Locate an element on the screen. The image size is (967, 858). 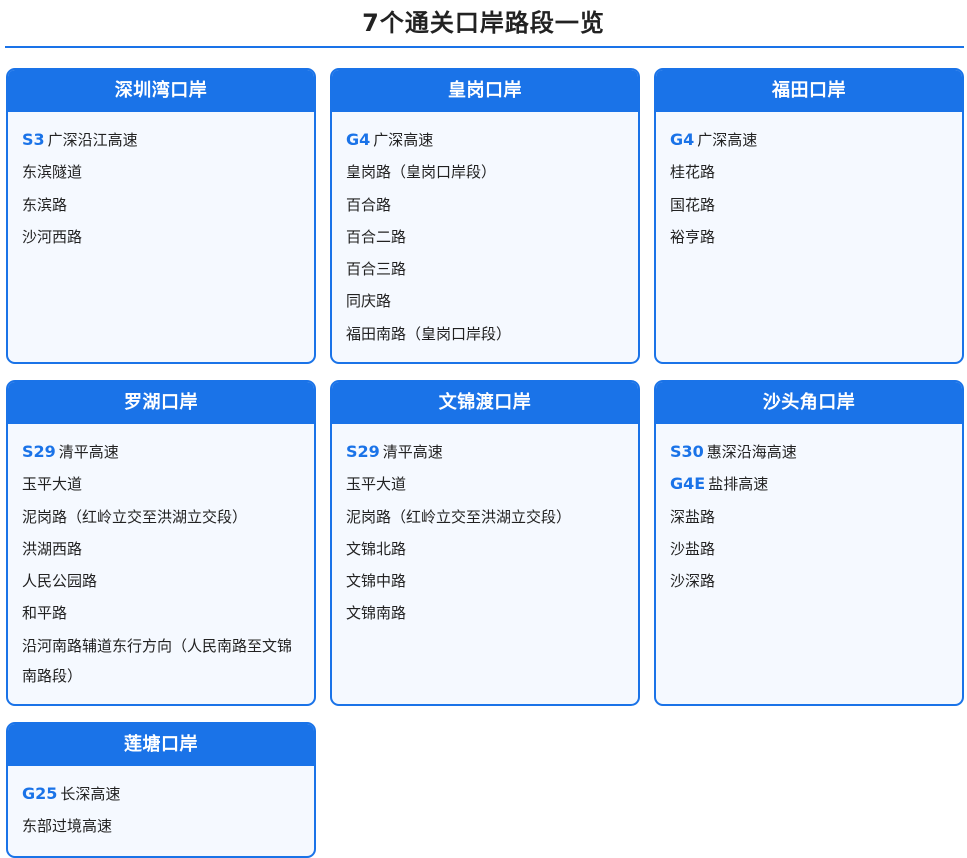
port-card: 沙头角口岸 S30 惠深沿海高速 G4E 盐排高速 深盐路 沙盐路 沙深路 is located at coordinates (809, 543).